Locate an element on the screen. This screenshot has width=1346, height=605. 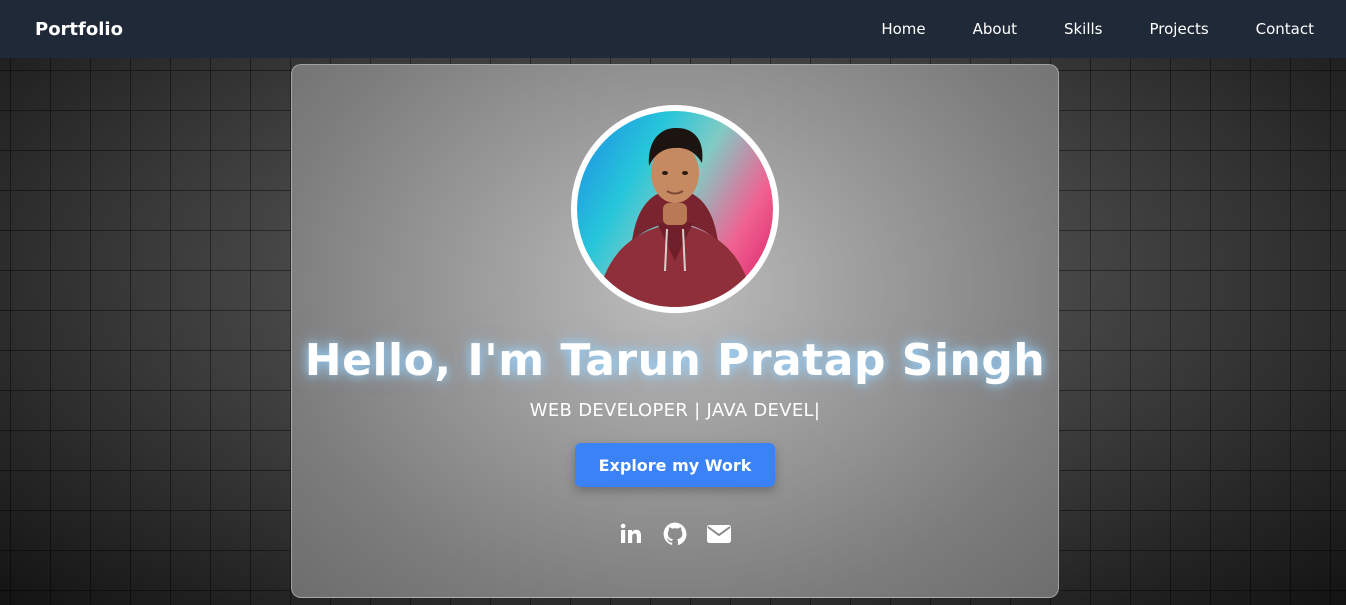
github-icon is located at coordinates (675, 534).